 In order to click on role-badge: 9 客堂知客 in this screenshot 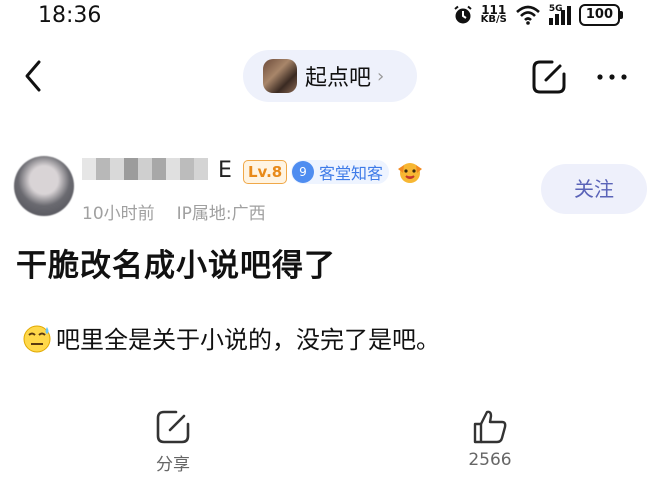, I will do `click(340, 172)`.